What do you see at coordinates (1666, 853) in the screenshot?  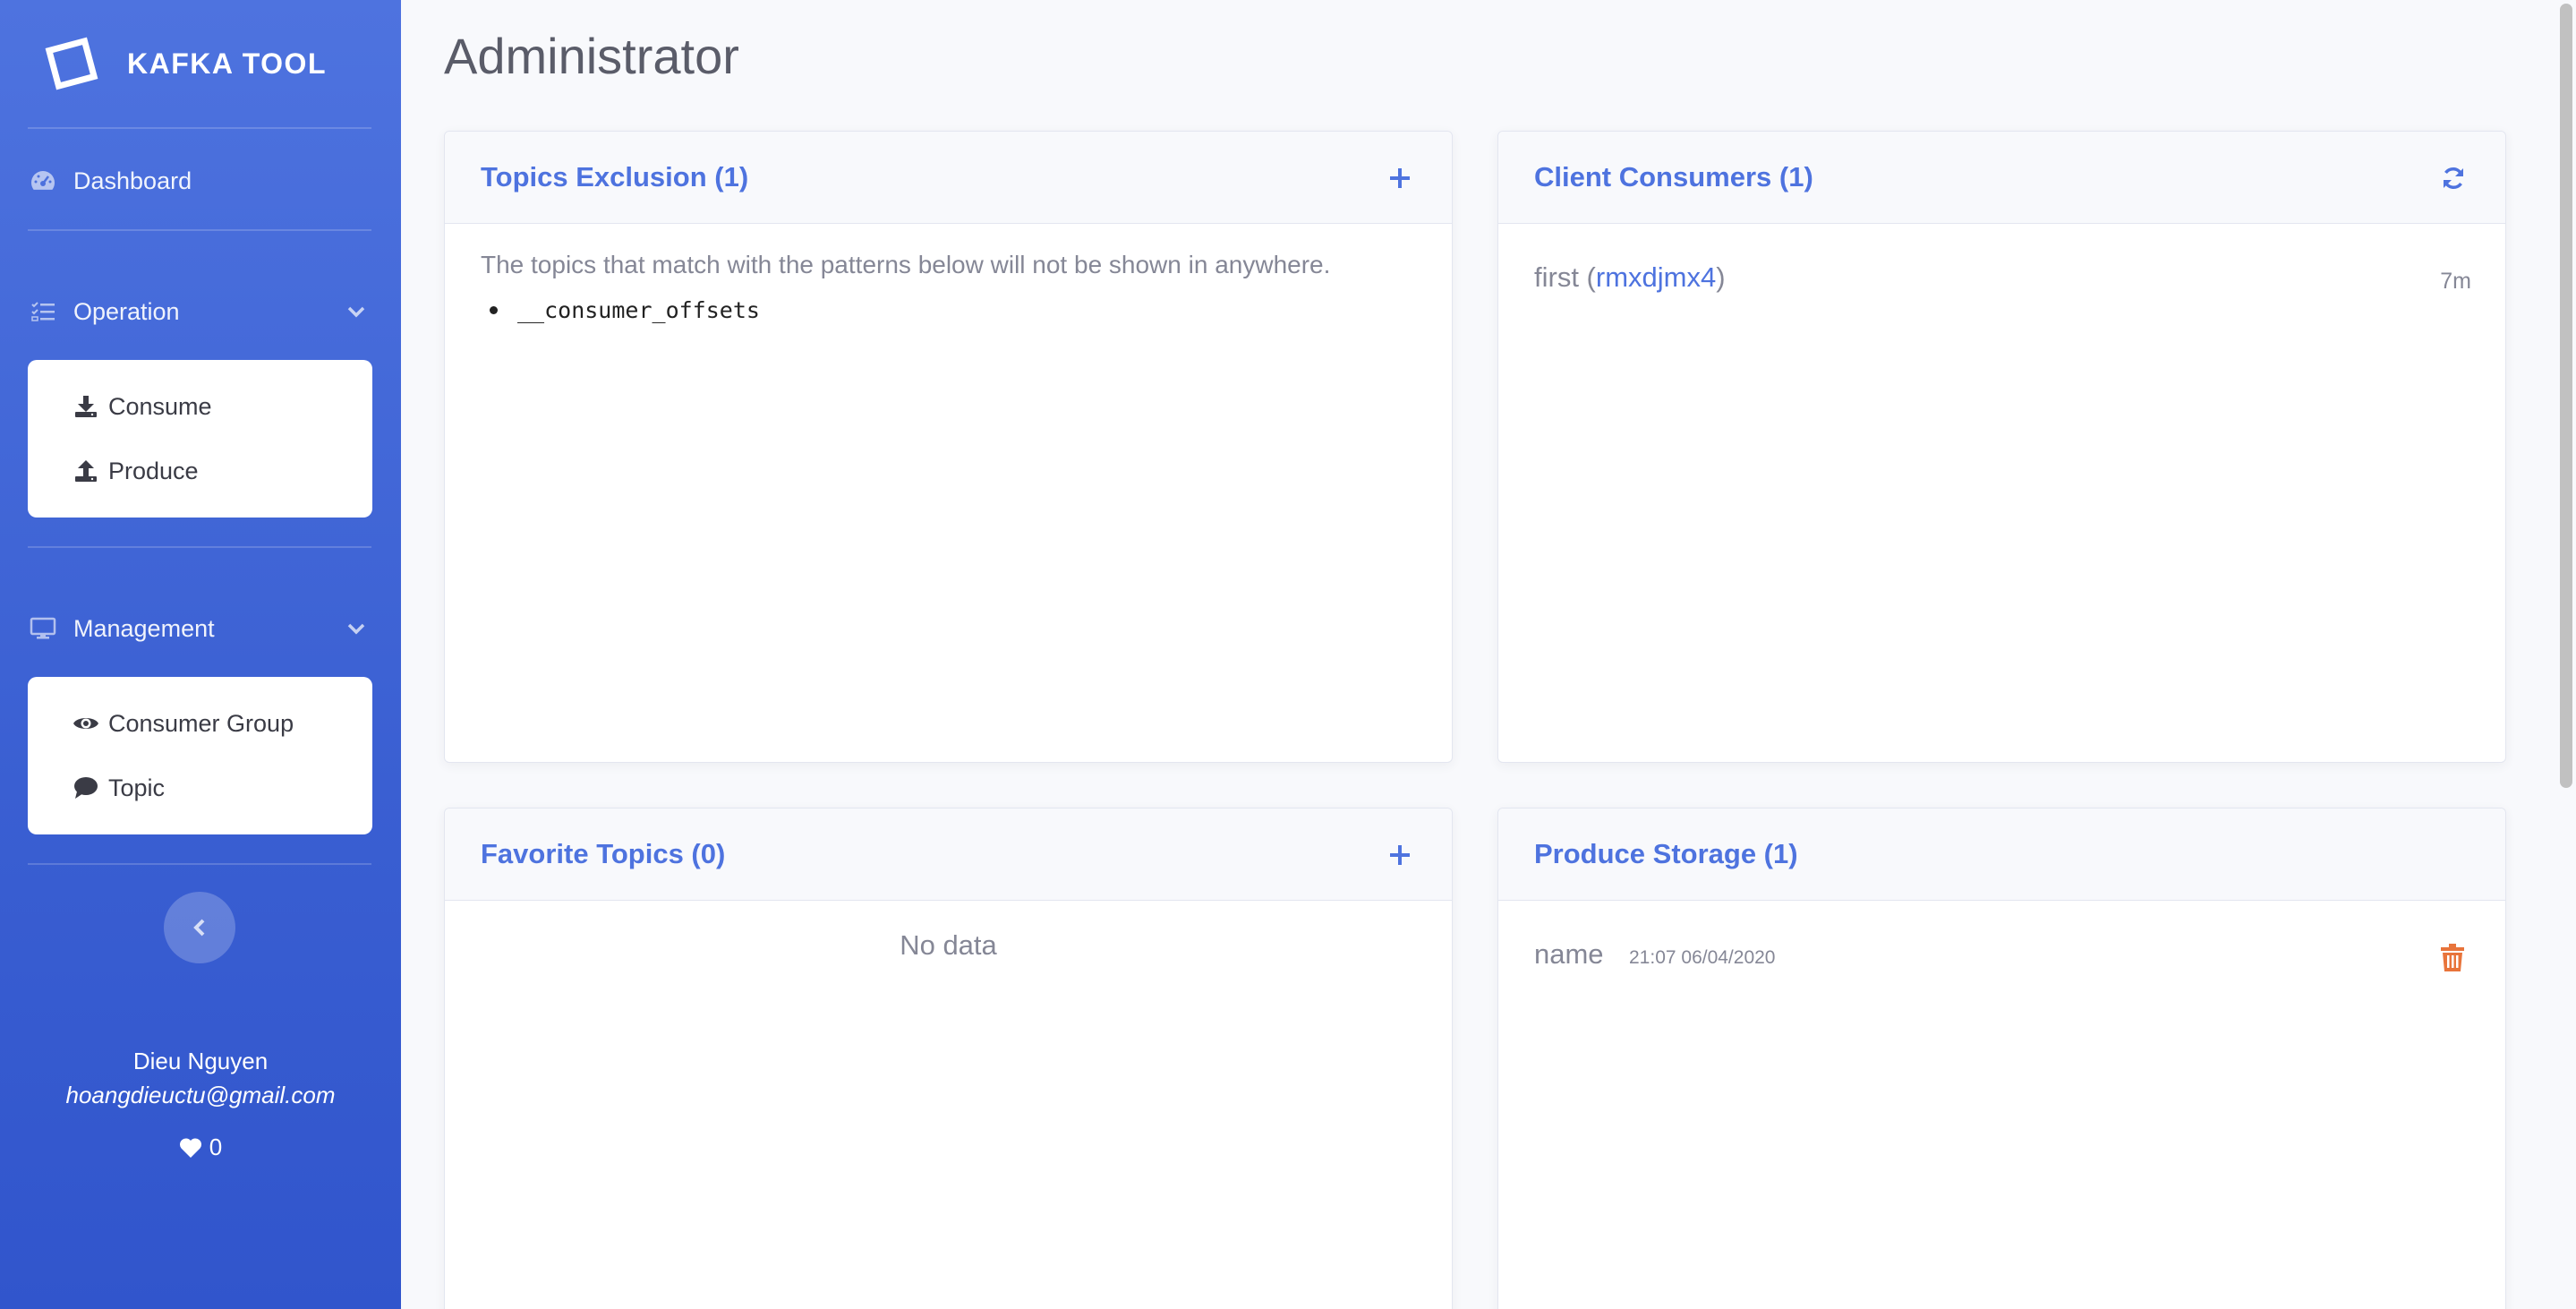 I see `card-title: Produce Storage (1)` at bounding box center [1666, 853].